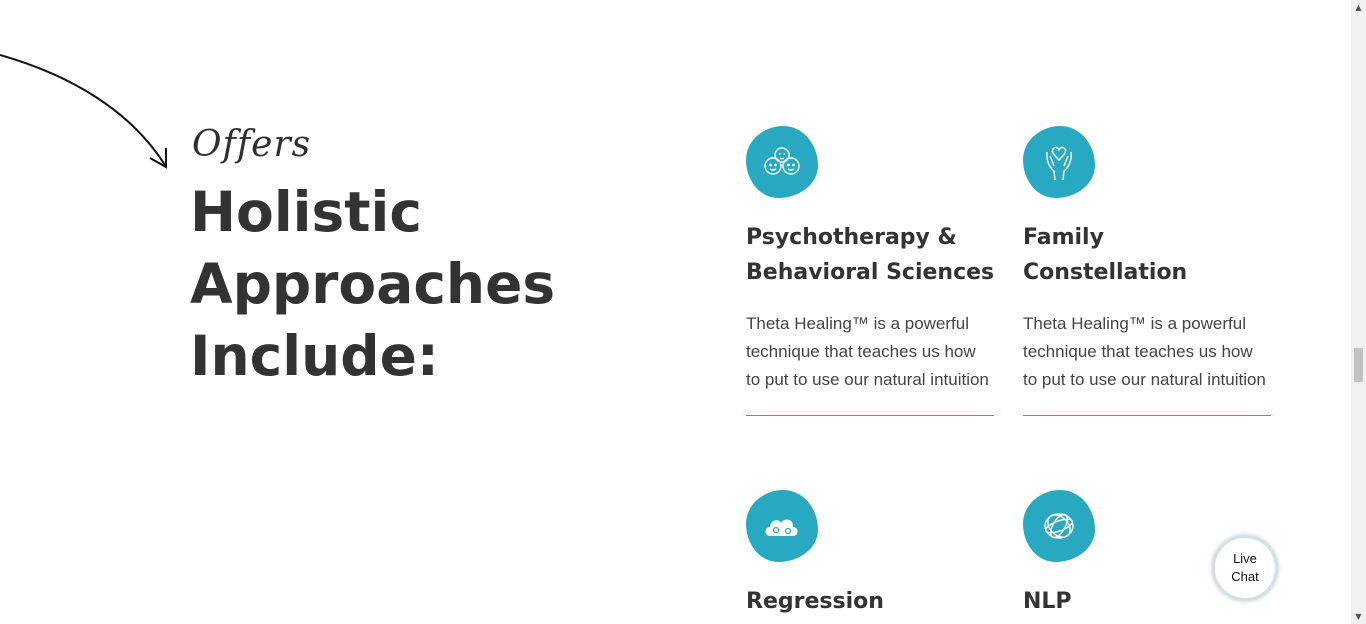  What do you see at coordinates (252, 144) in the screenshot?
I see `offers-script-label: Offers` at bounding box center [252, 144].